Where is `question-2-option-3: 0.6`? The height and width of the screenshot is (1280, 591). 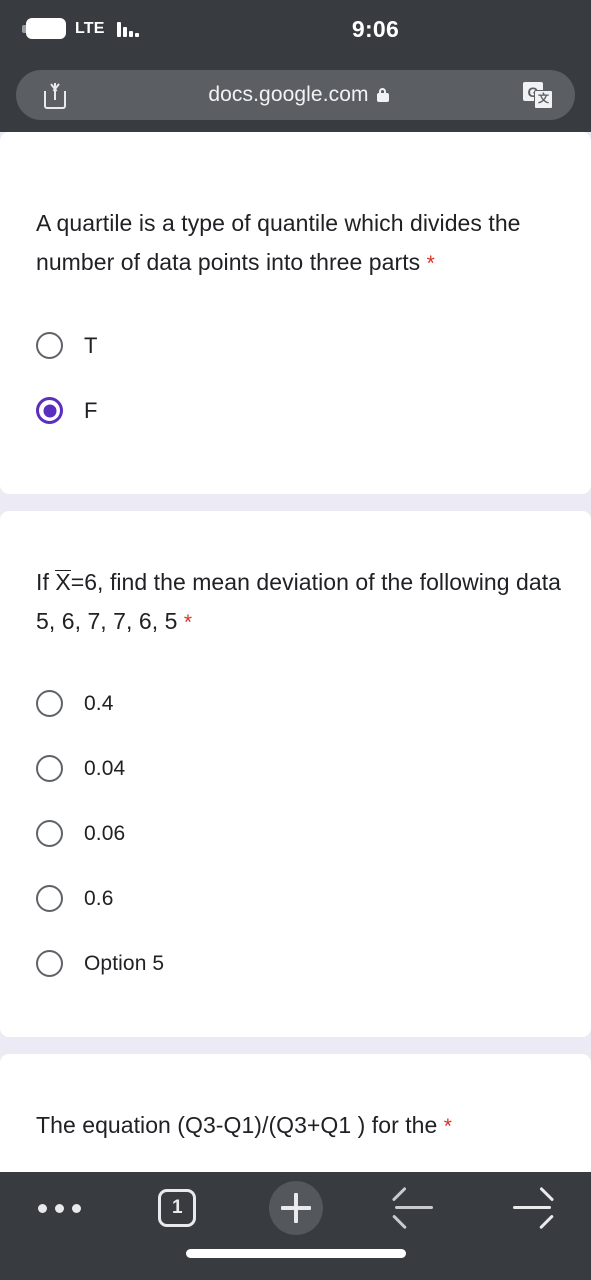 question-2-option-3: 0.6 is located at coordinates (295, 898).